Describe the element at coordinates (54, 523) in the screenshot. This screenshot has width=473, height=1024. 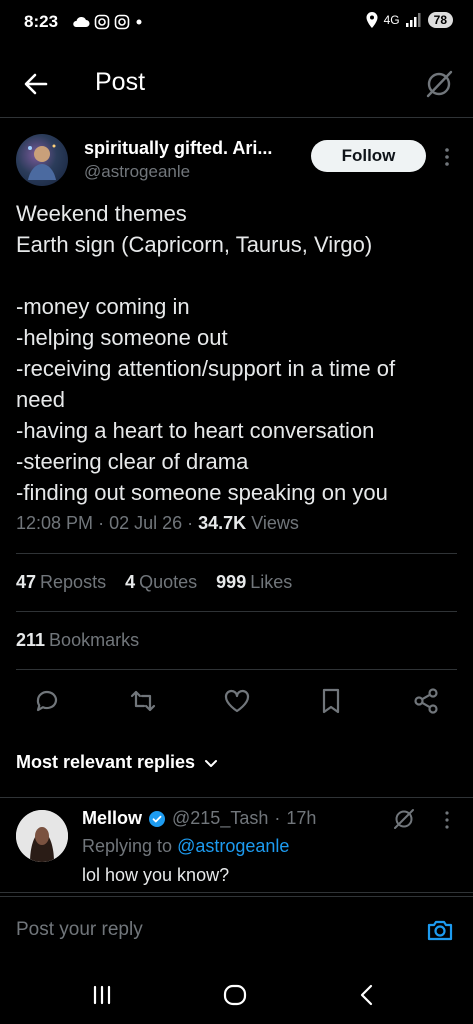
I see `post-time: 12:08 PM` at that location.